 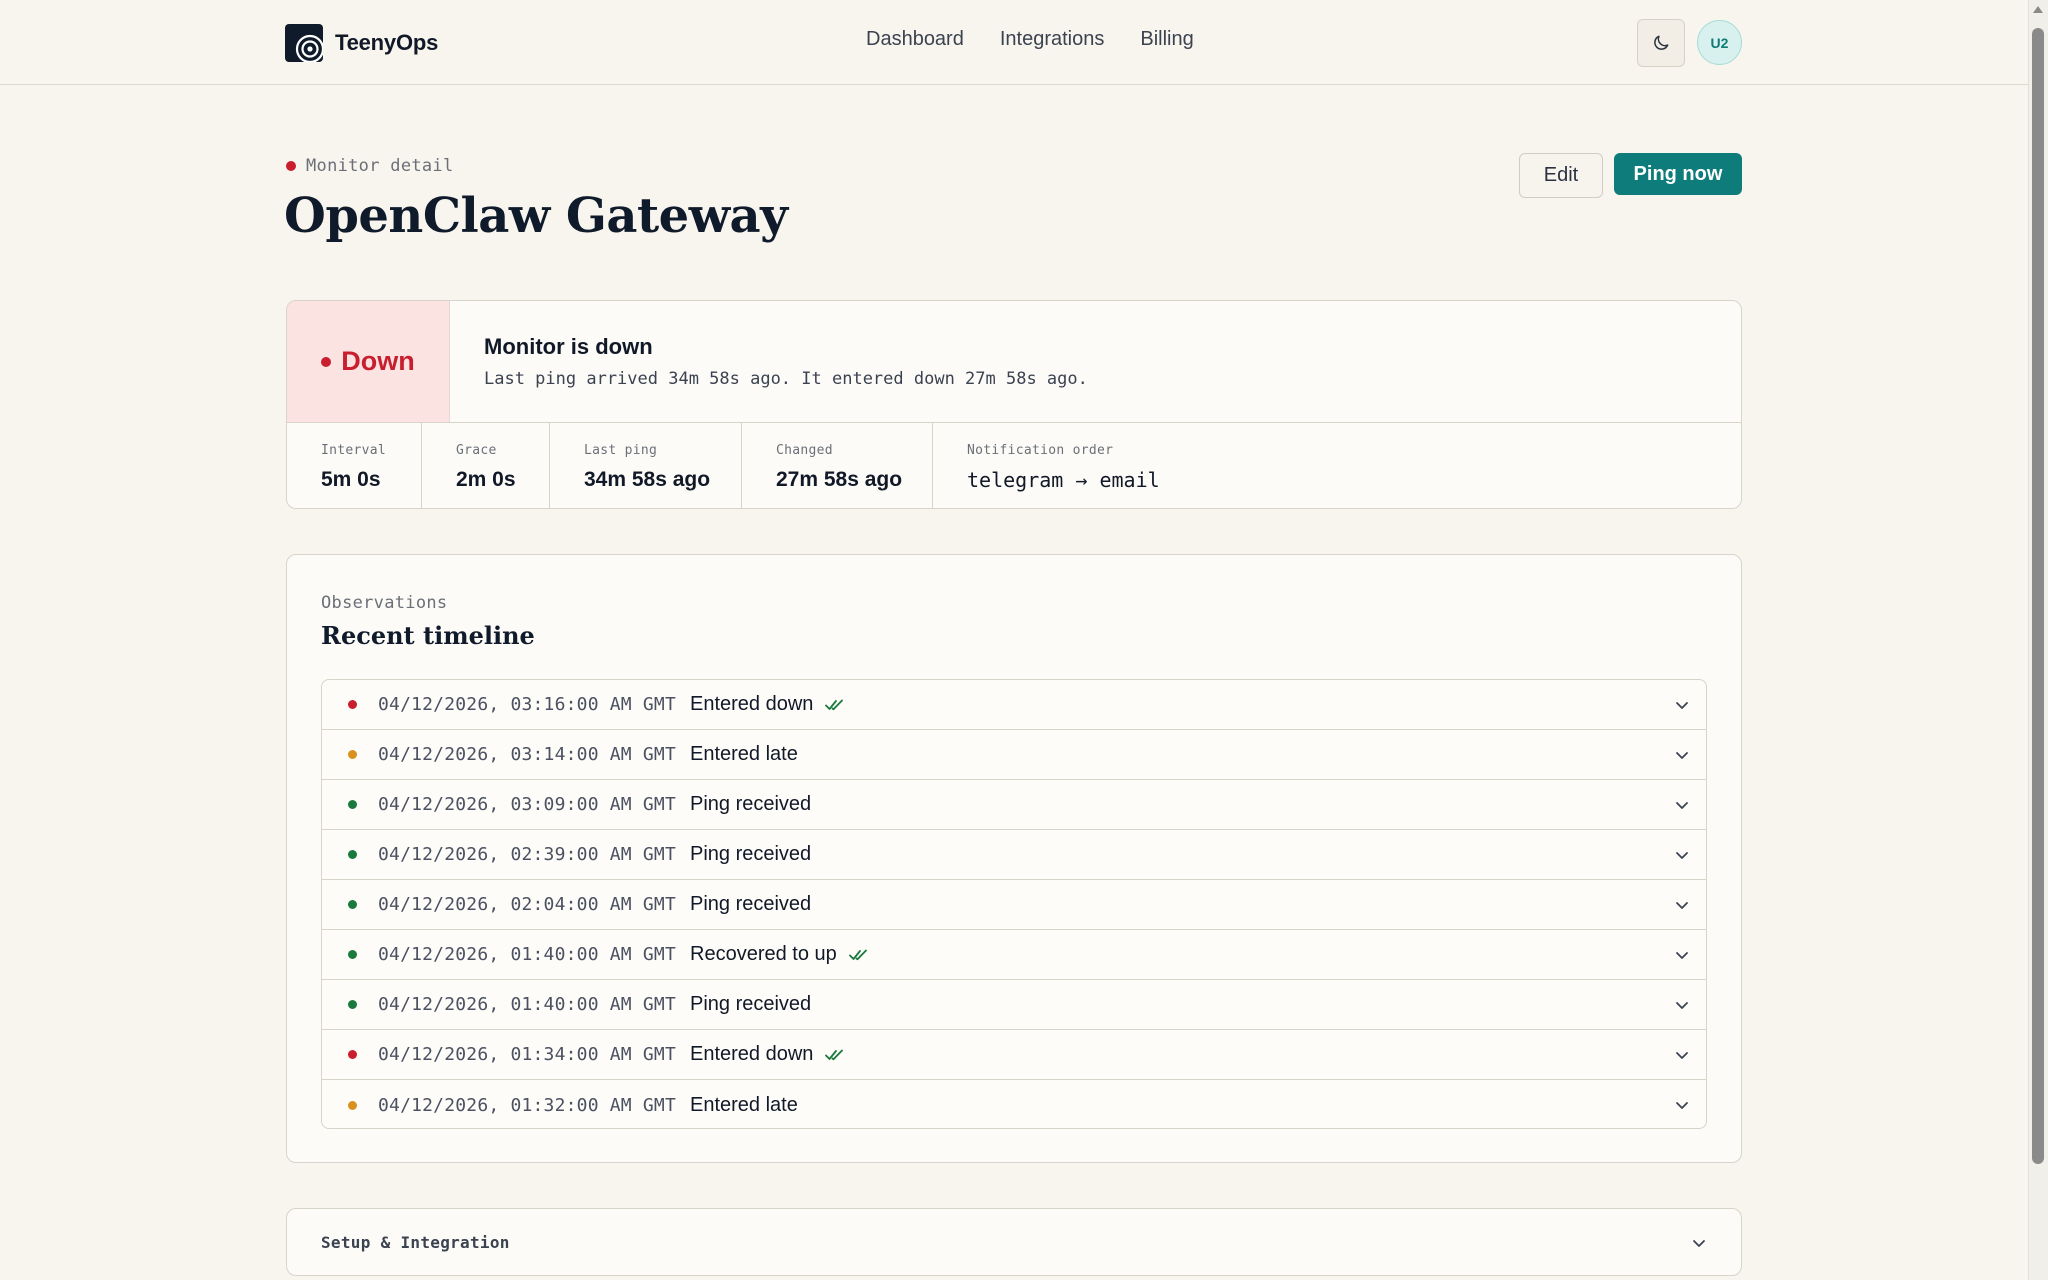 What do you see at coordinates (1014, 705) in the screenshot?
I see `timeline-row: 04/12/2026, 03:16:00 AM GMT Entered down` at bounding box center [1014, 705].